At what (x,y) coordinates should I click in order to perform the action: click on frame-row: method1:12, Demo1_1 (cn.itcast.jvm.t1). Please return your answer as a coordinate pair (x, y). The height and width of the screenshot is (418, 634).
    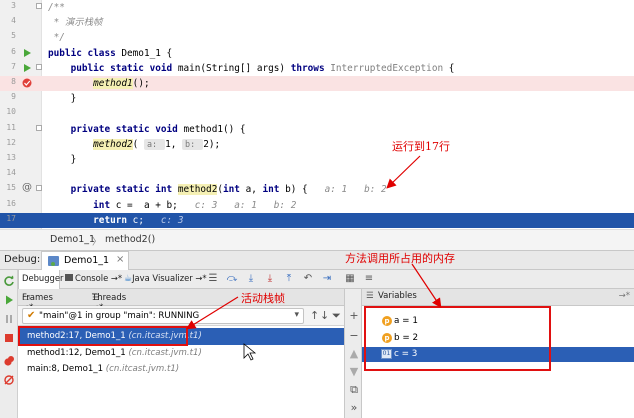
    Looking at the image, I should click on (181, 353).